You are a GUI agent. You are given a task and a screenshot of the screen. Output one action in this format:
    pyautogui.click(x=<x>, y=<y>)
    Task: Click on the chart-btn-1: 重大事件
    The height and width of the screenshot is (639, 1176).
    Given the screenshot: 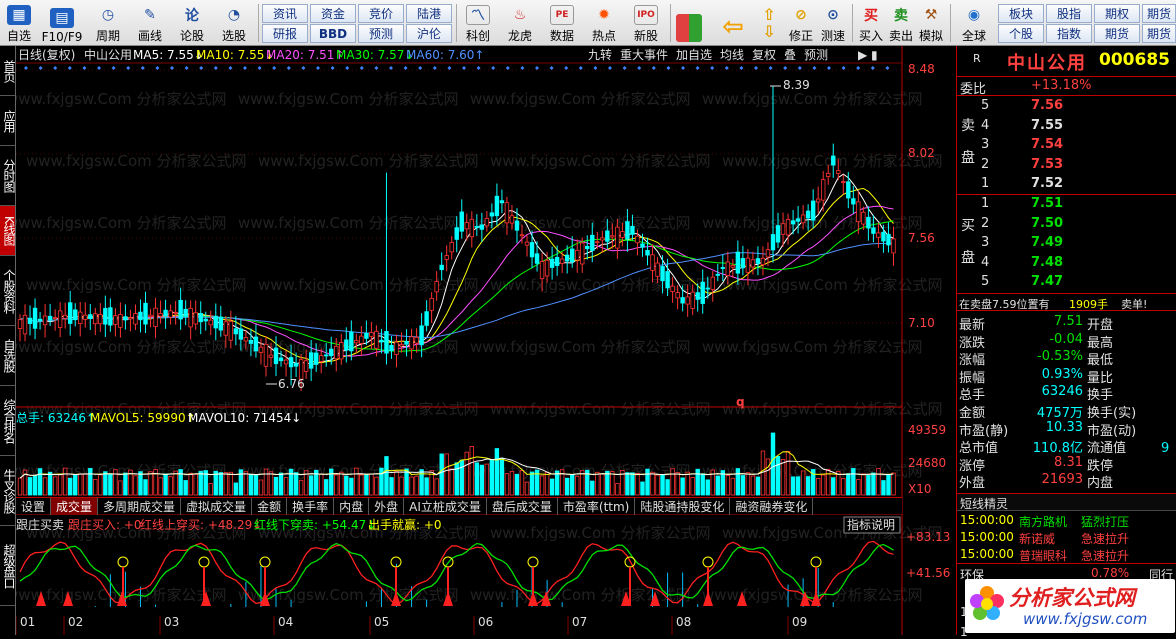 What is the action you would take?
    pyautogui.click(x=644, y=55)
    